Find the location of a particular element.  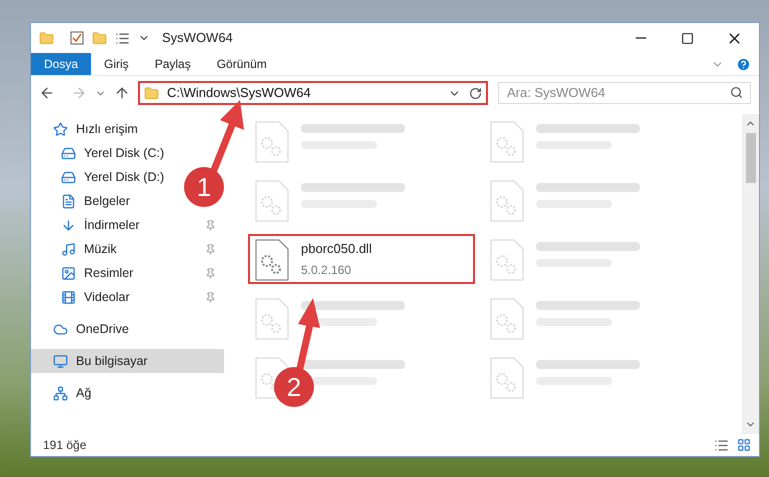

properties-icon is located at coordinates (122, 38).